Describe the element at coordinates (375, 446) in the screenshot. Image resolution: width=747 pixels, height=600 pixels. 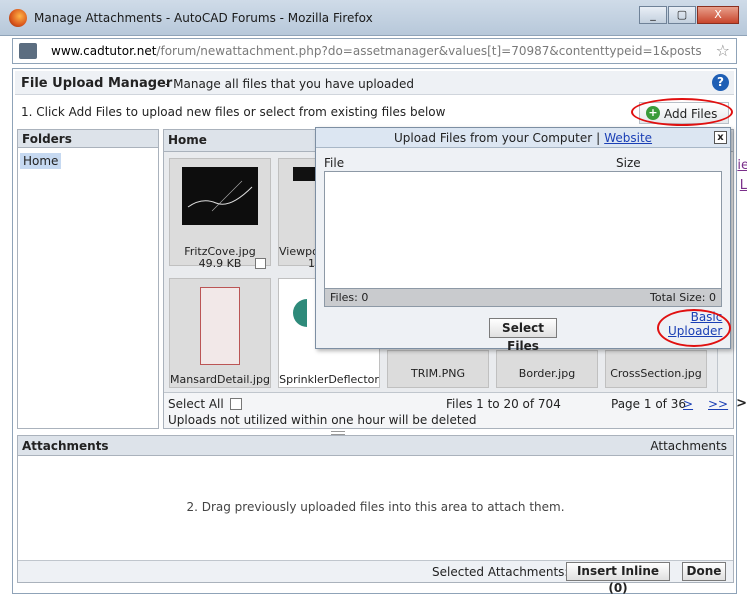
I see `attachments-header: Attachments` at that location.